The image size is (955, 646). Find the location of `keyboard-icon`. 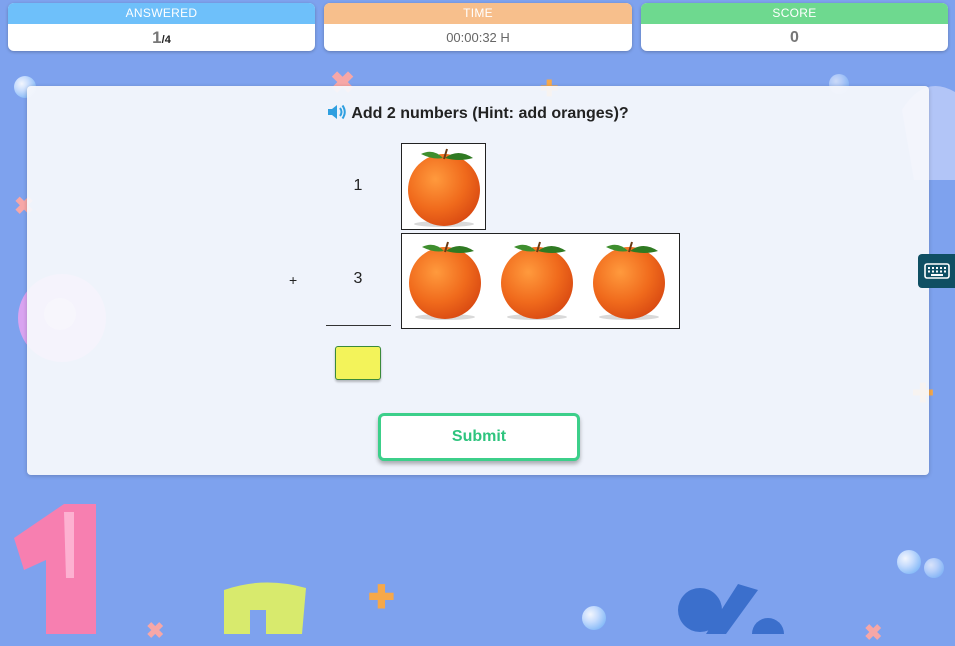

keyboard-icon is located at coordinates (936, 271).